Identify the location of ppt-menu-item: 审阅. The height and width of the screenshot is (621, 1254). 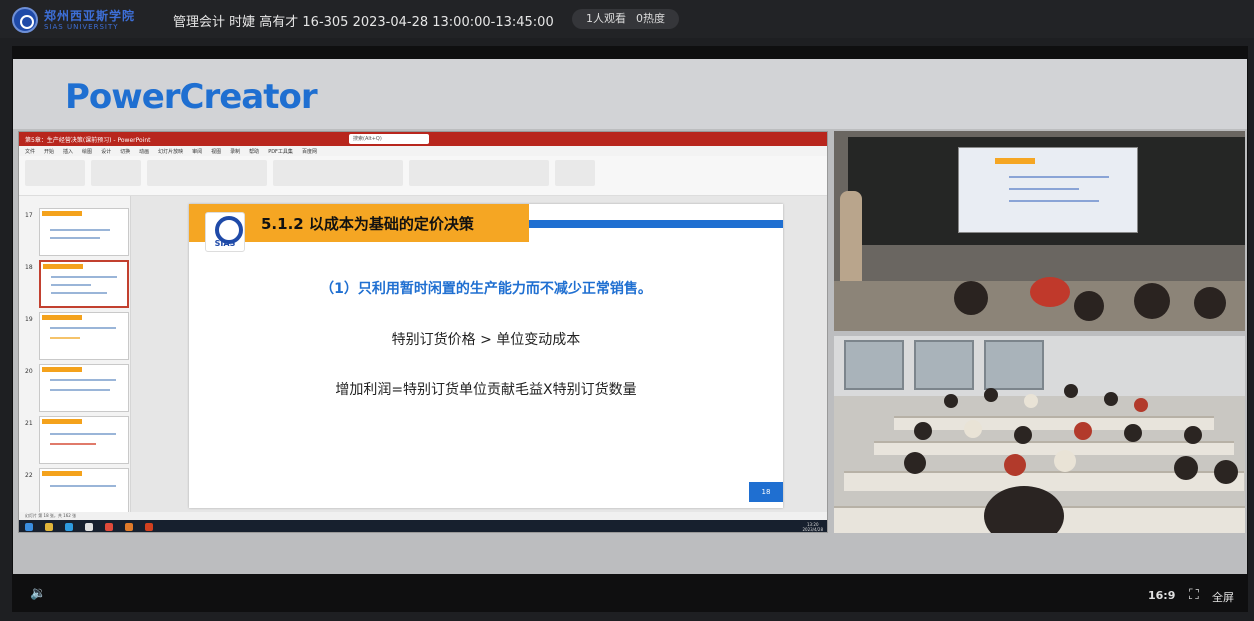
(197, 151).